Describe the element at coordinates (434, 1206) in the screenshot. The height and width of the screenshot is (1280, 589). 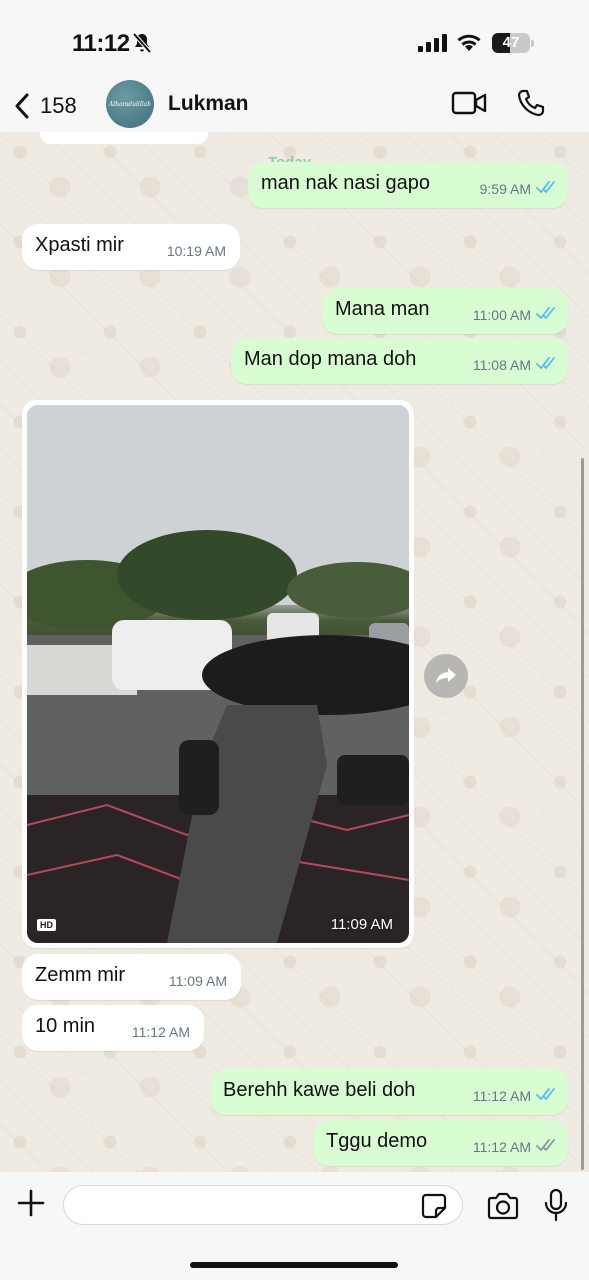
I see `sticker-icon` at that location.